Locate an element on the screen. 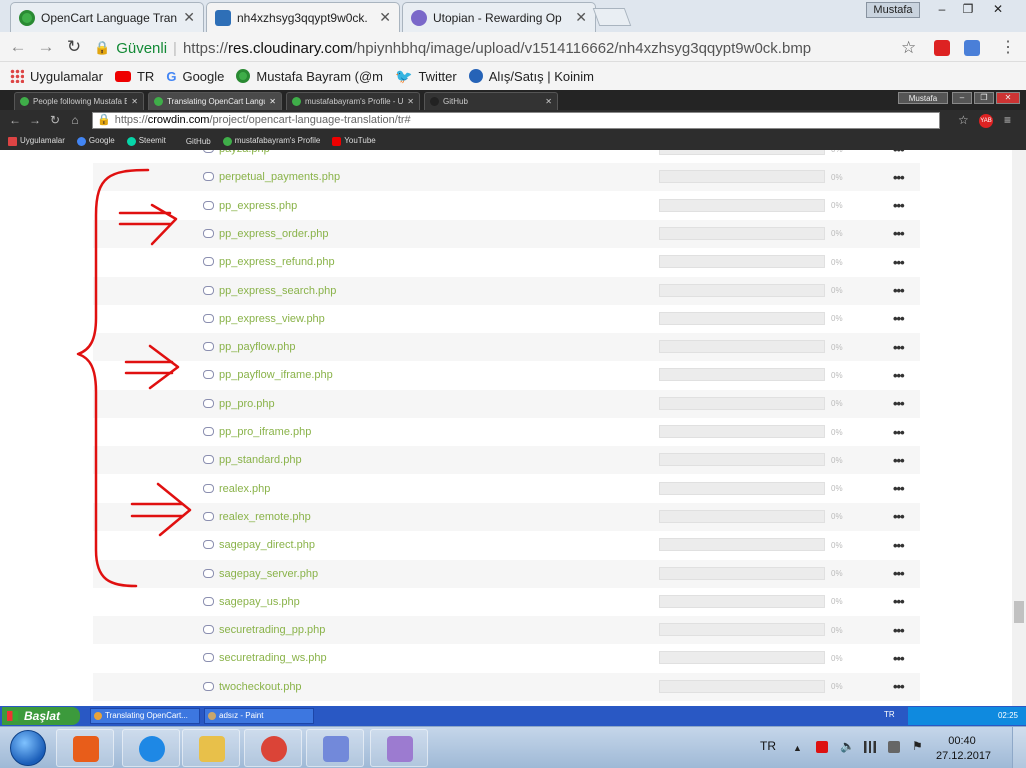 Image resolution: width=1026 pixels, height=768 pixels. xp-task-paint: adsız - Paint is located at coordinates (259, 716).